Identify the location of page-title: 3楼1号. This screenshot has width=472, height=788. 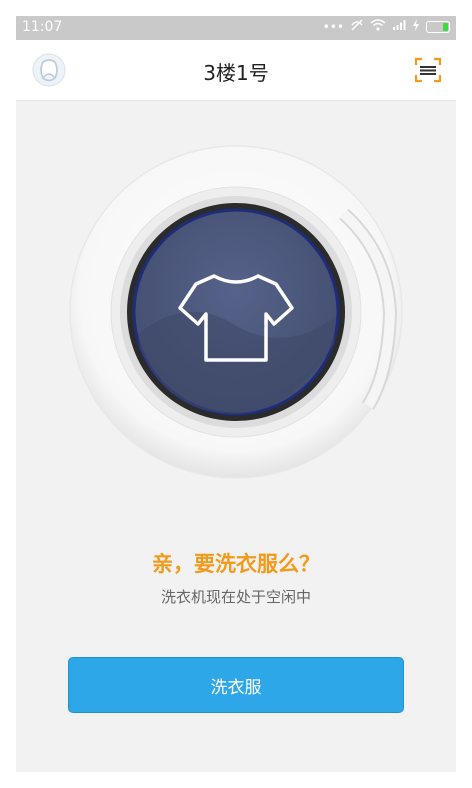
(236, 73).